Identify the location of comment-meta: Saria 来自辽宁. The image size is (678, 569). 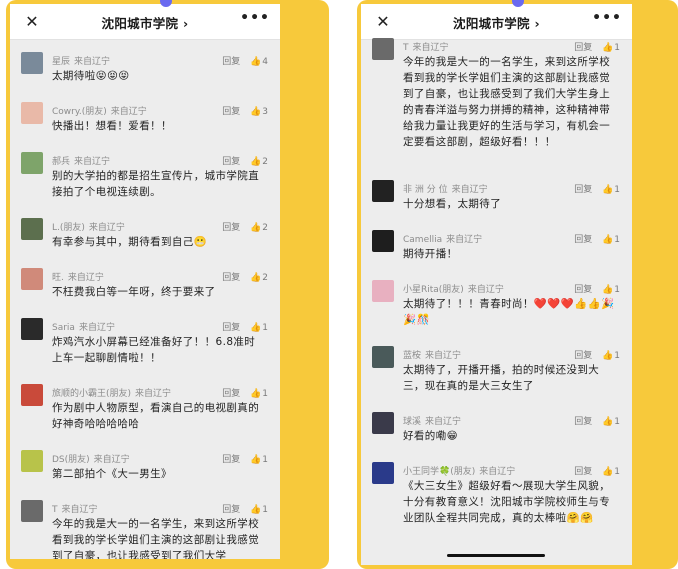
(83, 326).